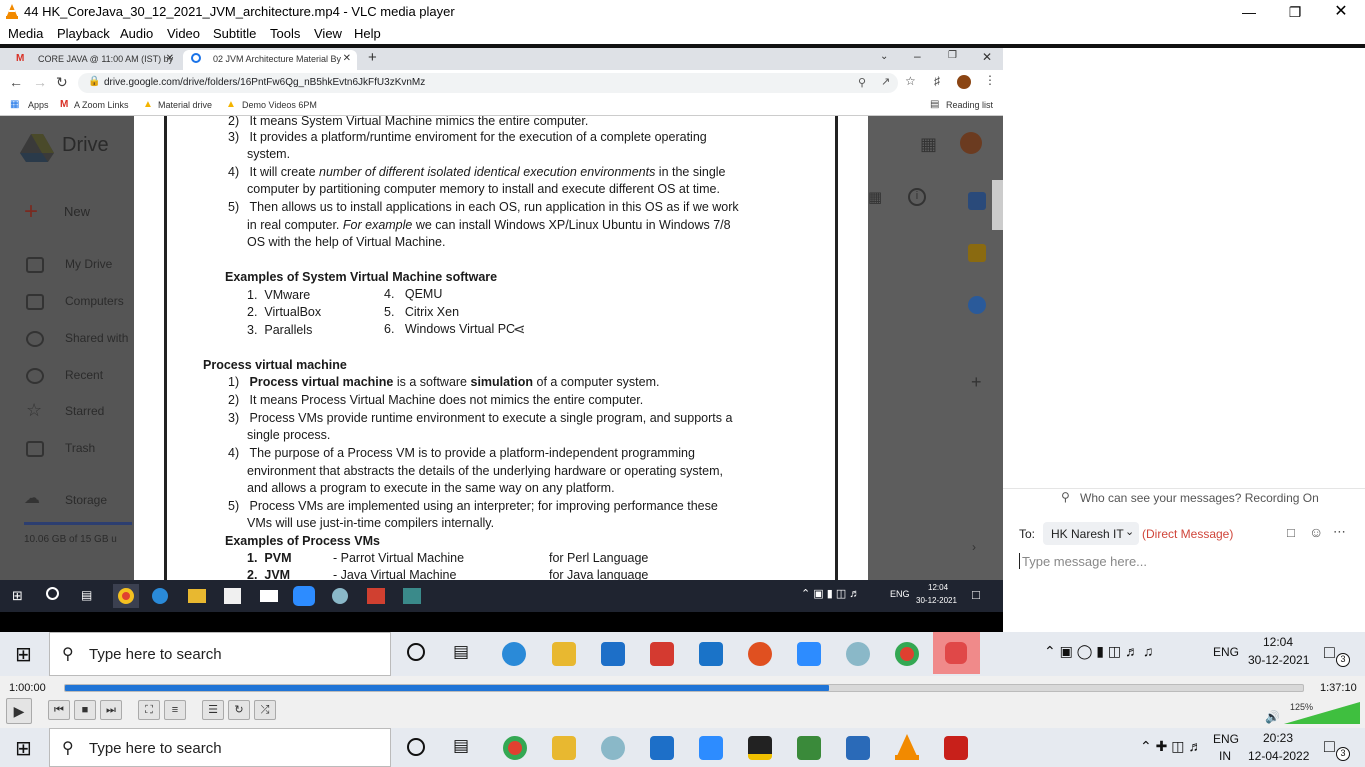 The image size is (1365, 767). I want to click on expand-panel-icon: ›, so click(974, 547).